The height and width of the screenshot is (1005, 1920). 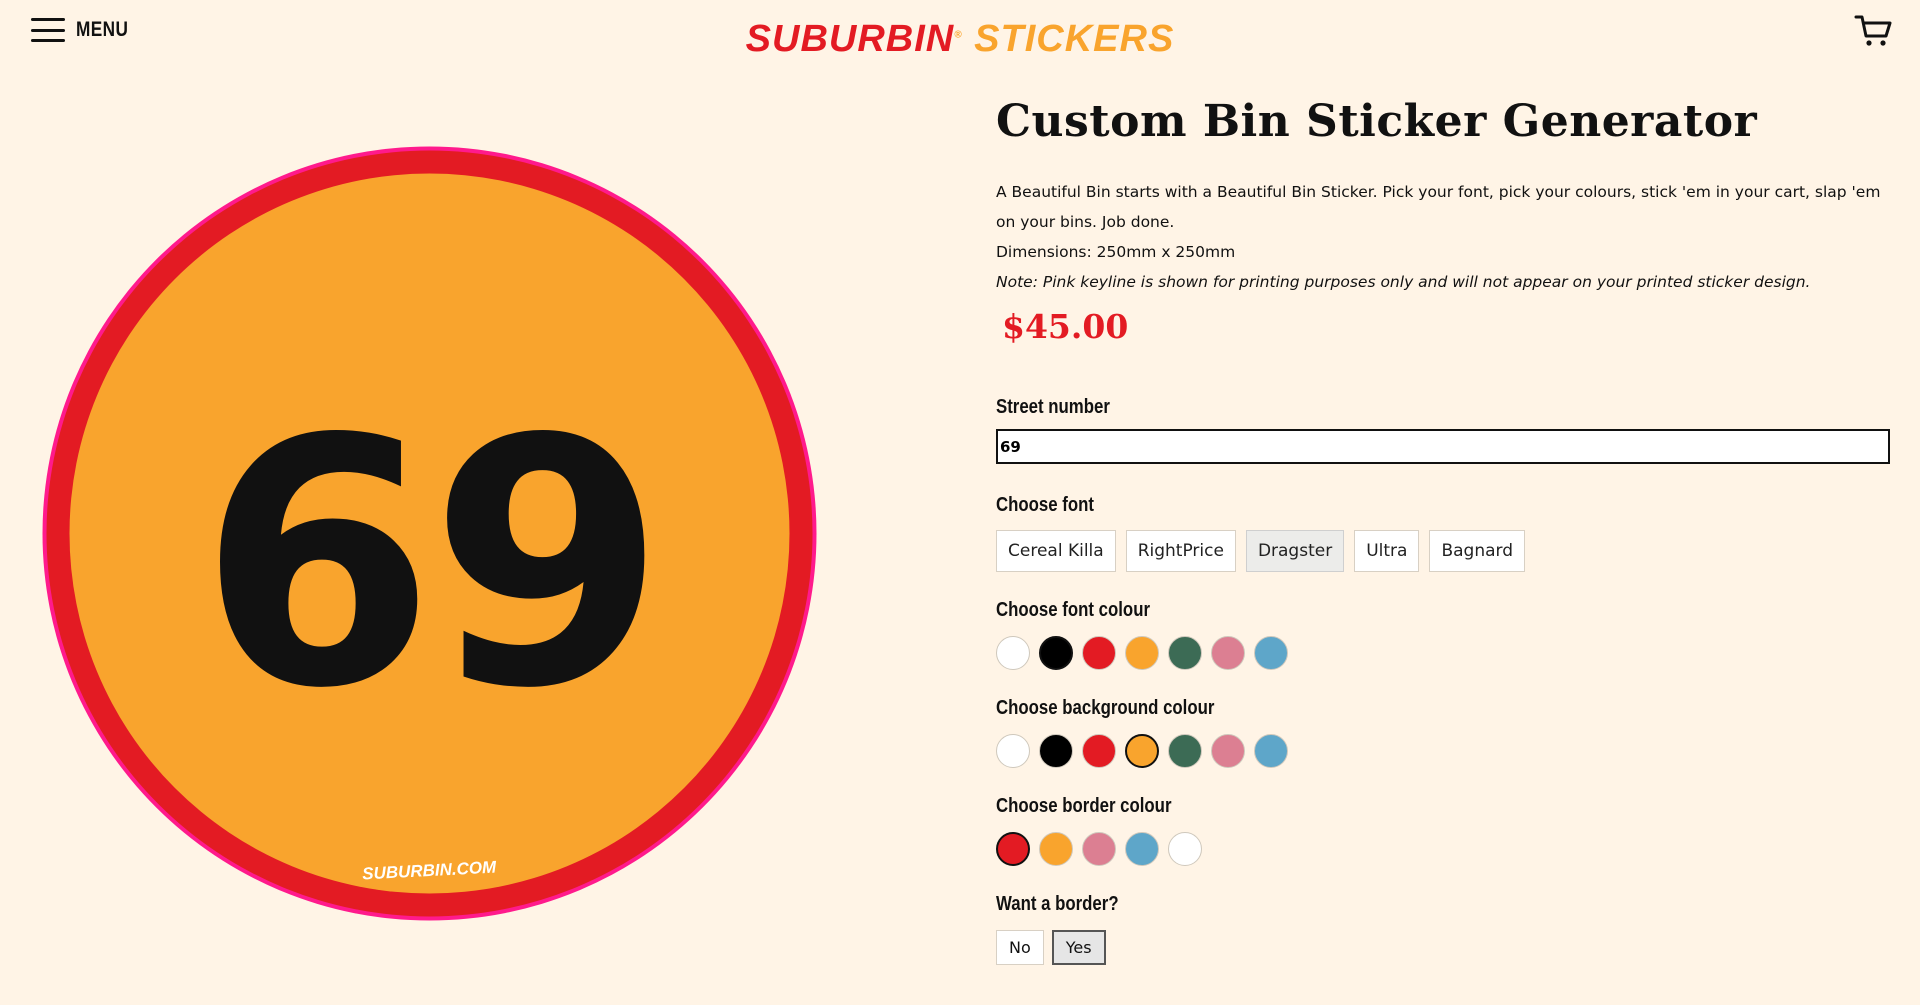 What do you see at coordinates (1443, 653) in the screenshot?
I see `font-colour-swatches` at bounding box center [1443, 653].